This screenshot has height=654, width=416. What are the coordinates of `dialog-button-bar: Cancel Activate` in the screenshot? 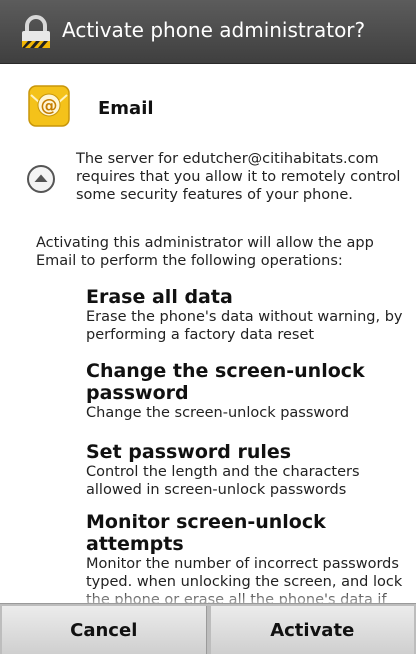 It's located at (208, 628).